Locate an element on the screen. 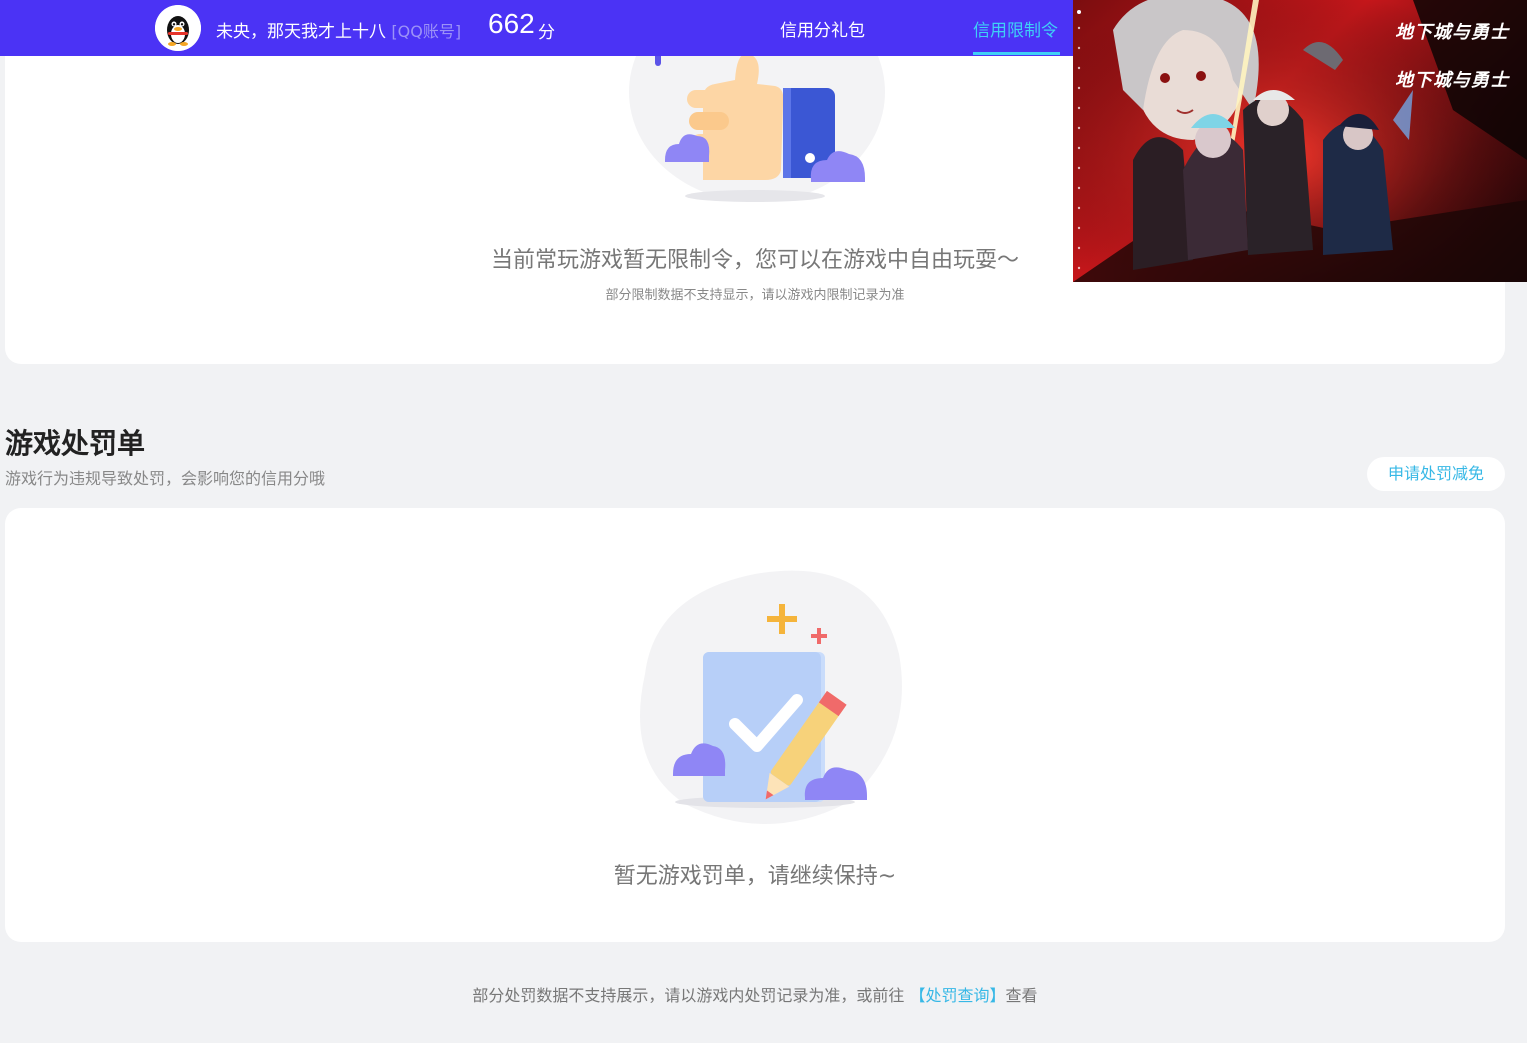 This screenshot has height=1043, width=1527. credit-score: 662 is located at coordinates (511, 23).